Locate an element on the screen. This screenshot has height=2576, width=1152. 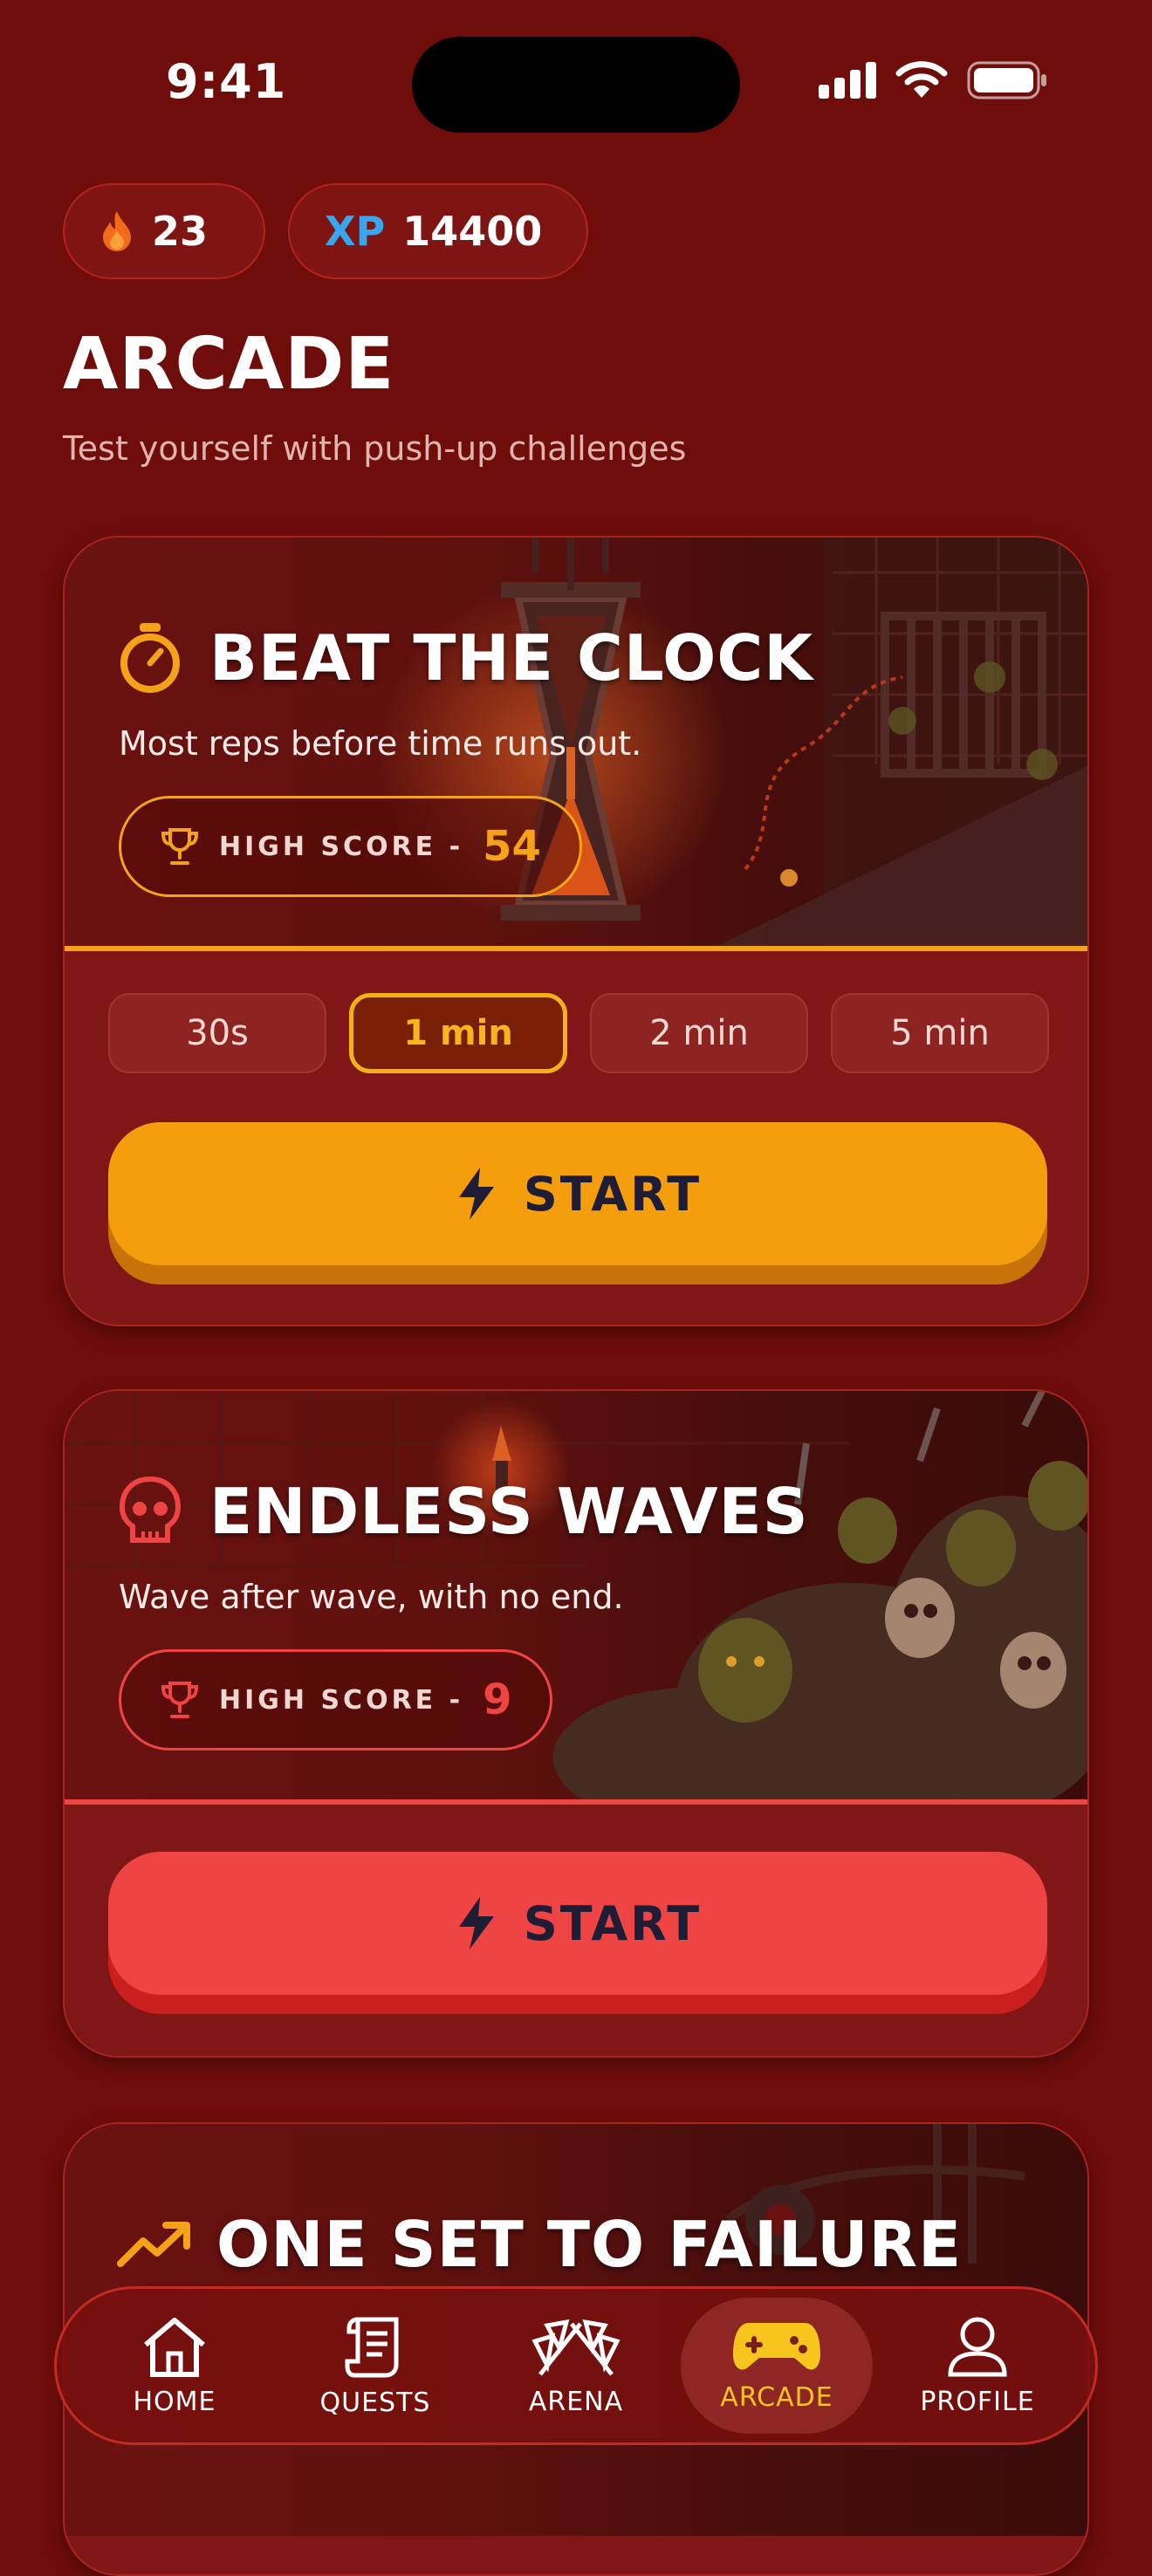
status-time: 9:41 is located at coordinates (226, 81).